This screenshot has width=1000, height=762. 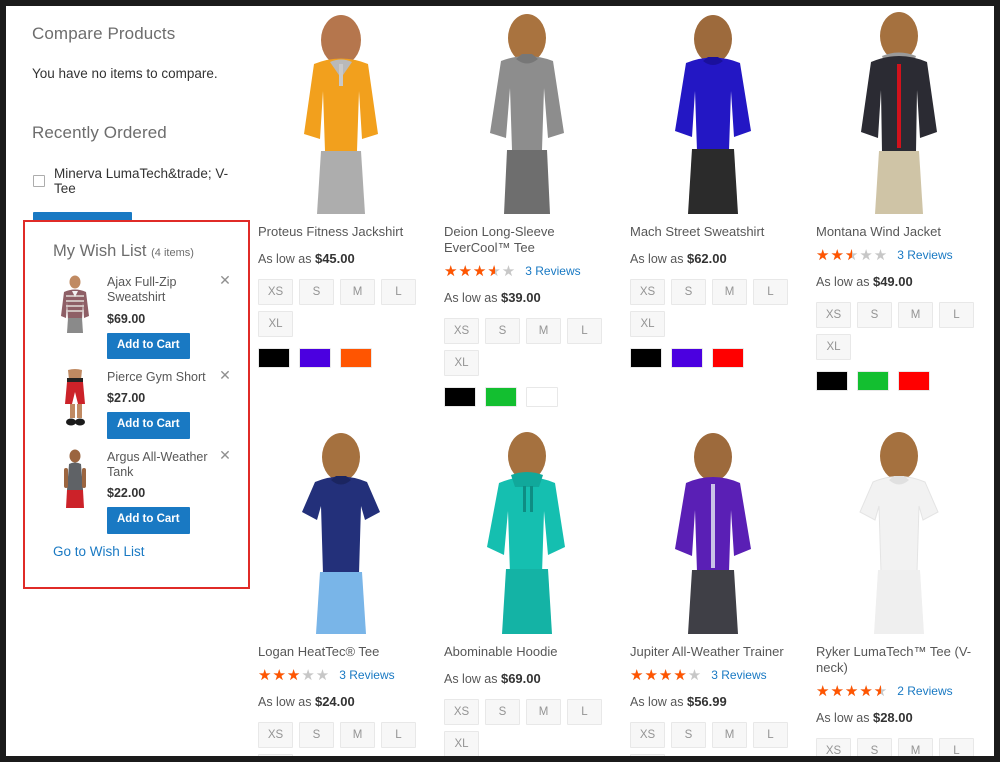 What do you see at coordinates (39, 181) in the screenshot?
I see `checkbox-icon` at bounding box center [39, 181].